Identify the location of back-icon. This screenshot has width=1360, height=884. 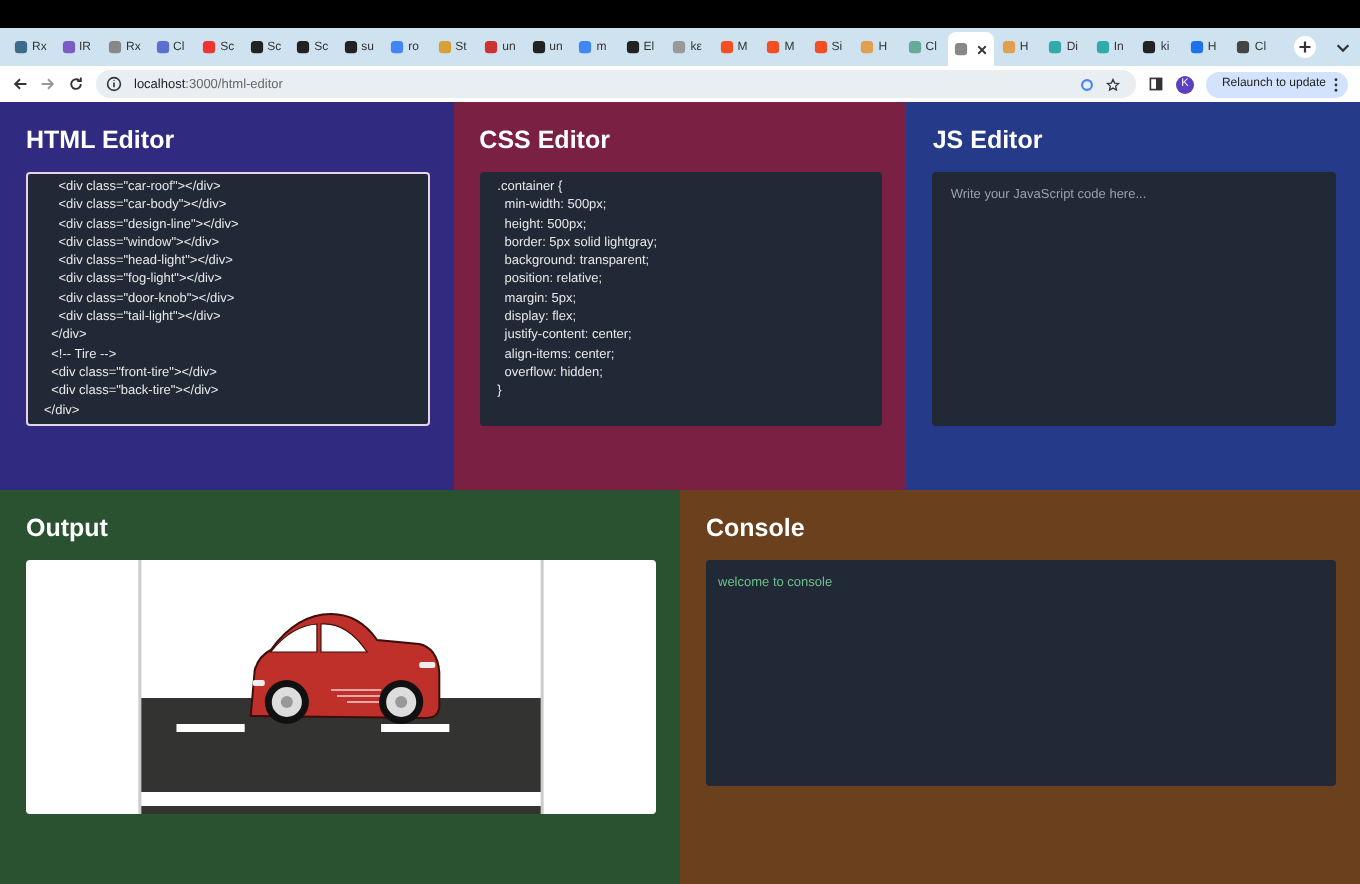
(20, 84).